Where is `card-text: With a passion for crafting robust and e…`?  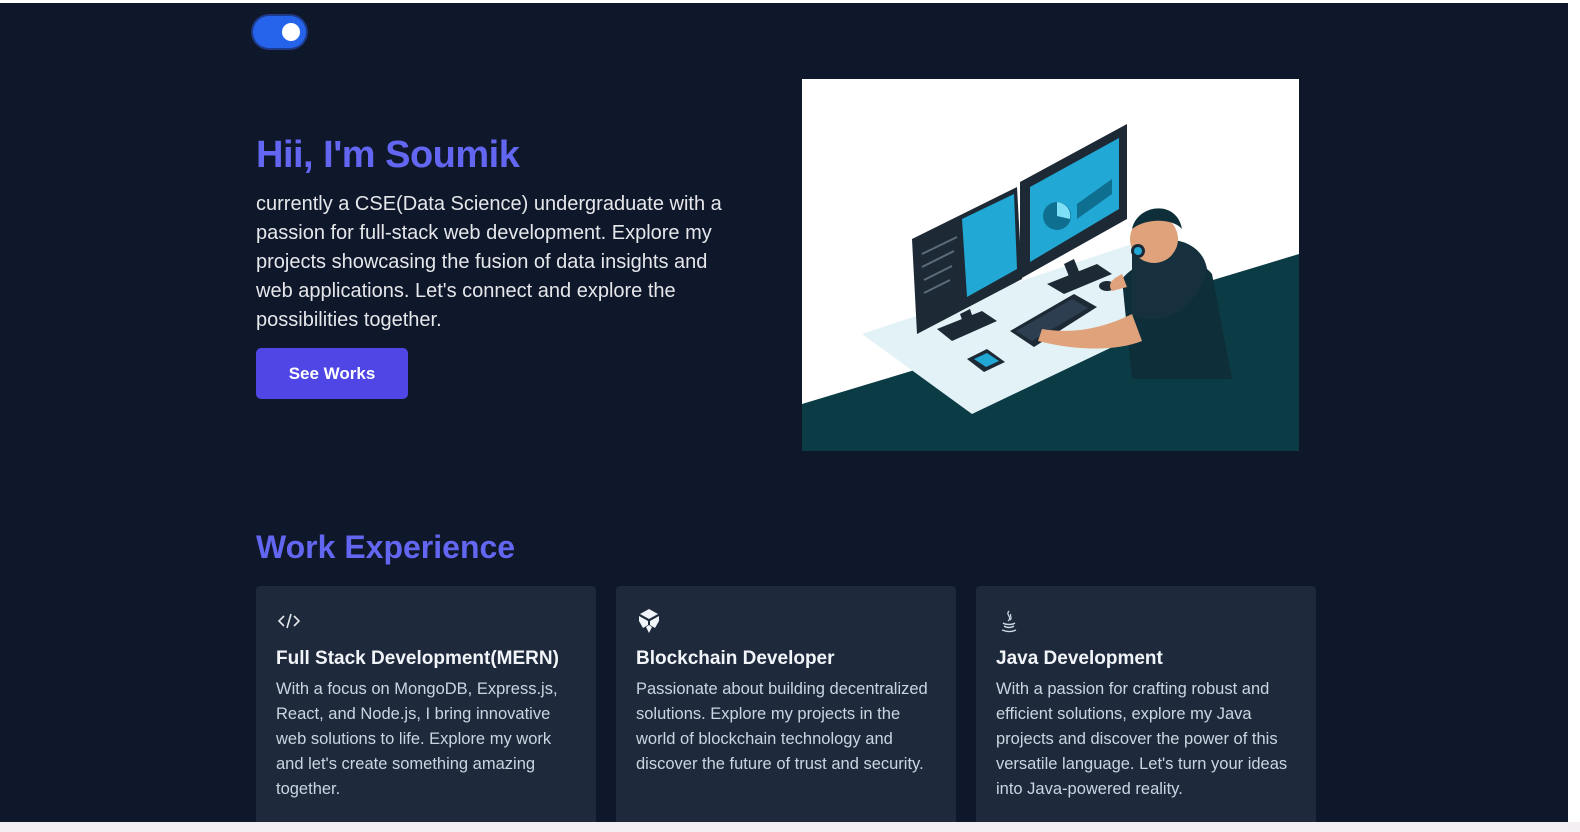 card-text: With a passion for crafting robust and e… is located at coordinates (1142, 739).